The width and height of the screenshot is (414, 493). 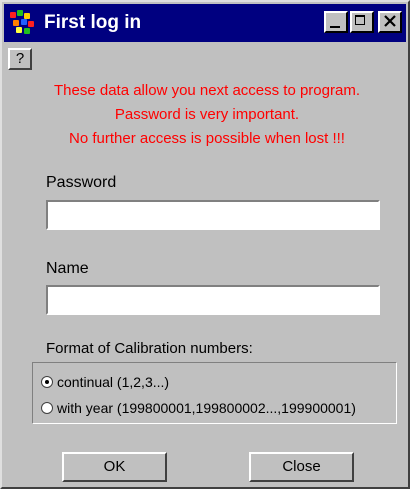 I want to click on password-field, so click(x=213, y=215).